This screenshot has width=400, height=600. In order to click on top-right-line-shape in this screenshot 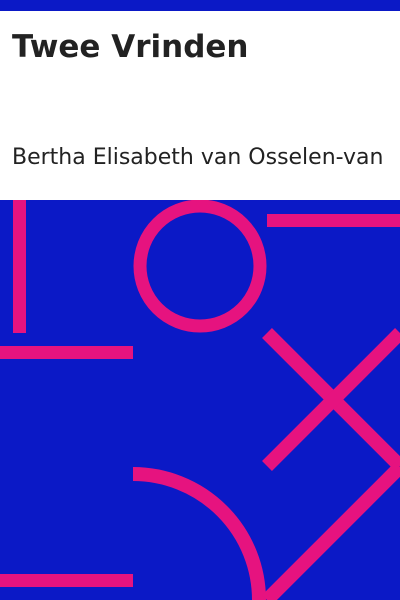, I will do `click(333, 220)`.